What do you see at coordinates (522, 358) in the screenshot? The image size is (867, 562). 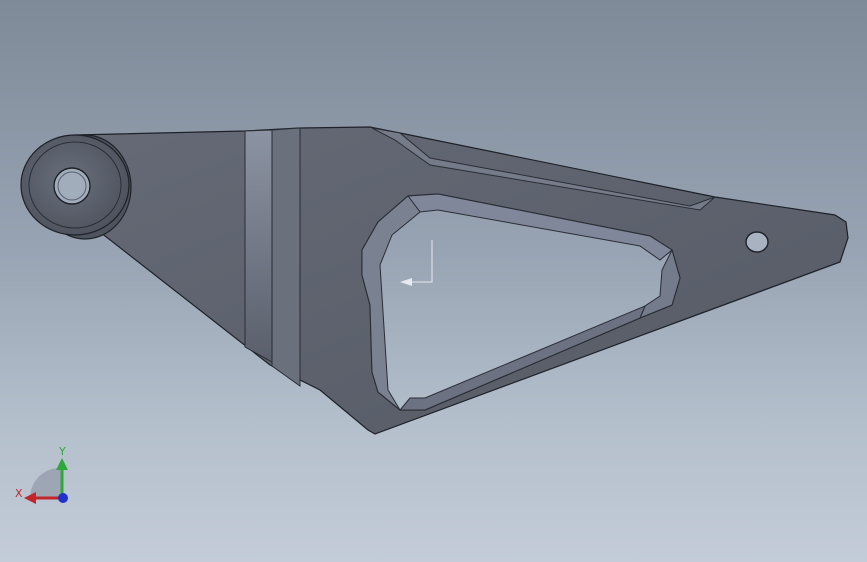 I see `cutout-fillet-bottom` at bounding box center [522, 358].